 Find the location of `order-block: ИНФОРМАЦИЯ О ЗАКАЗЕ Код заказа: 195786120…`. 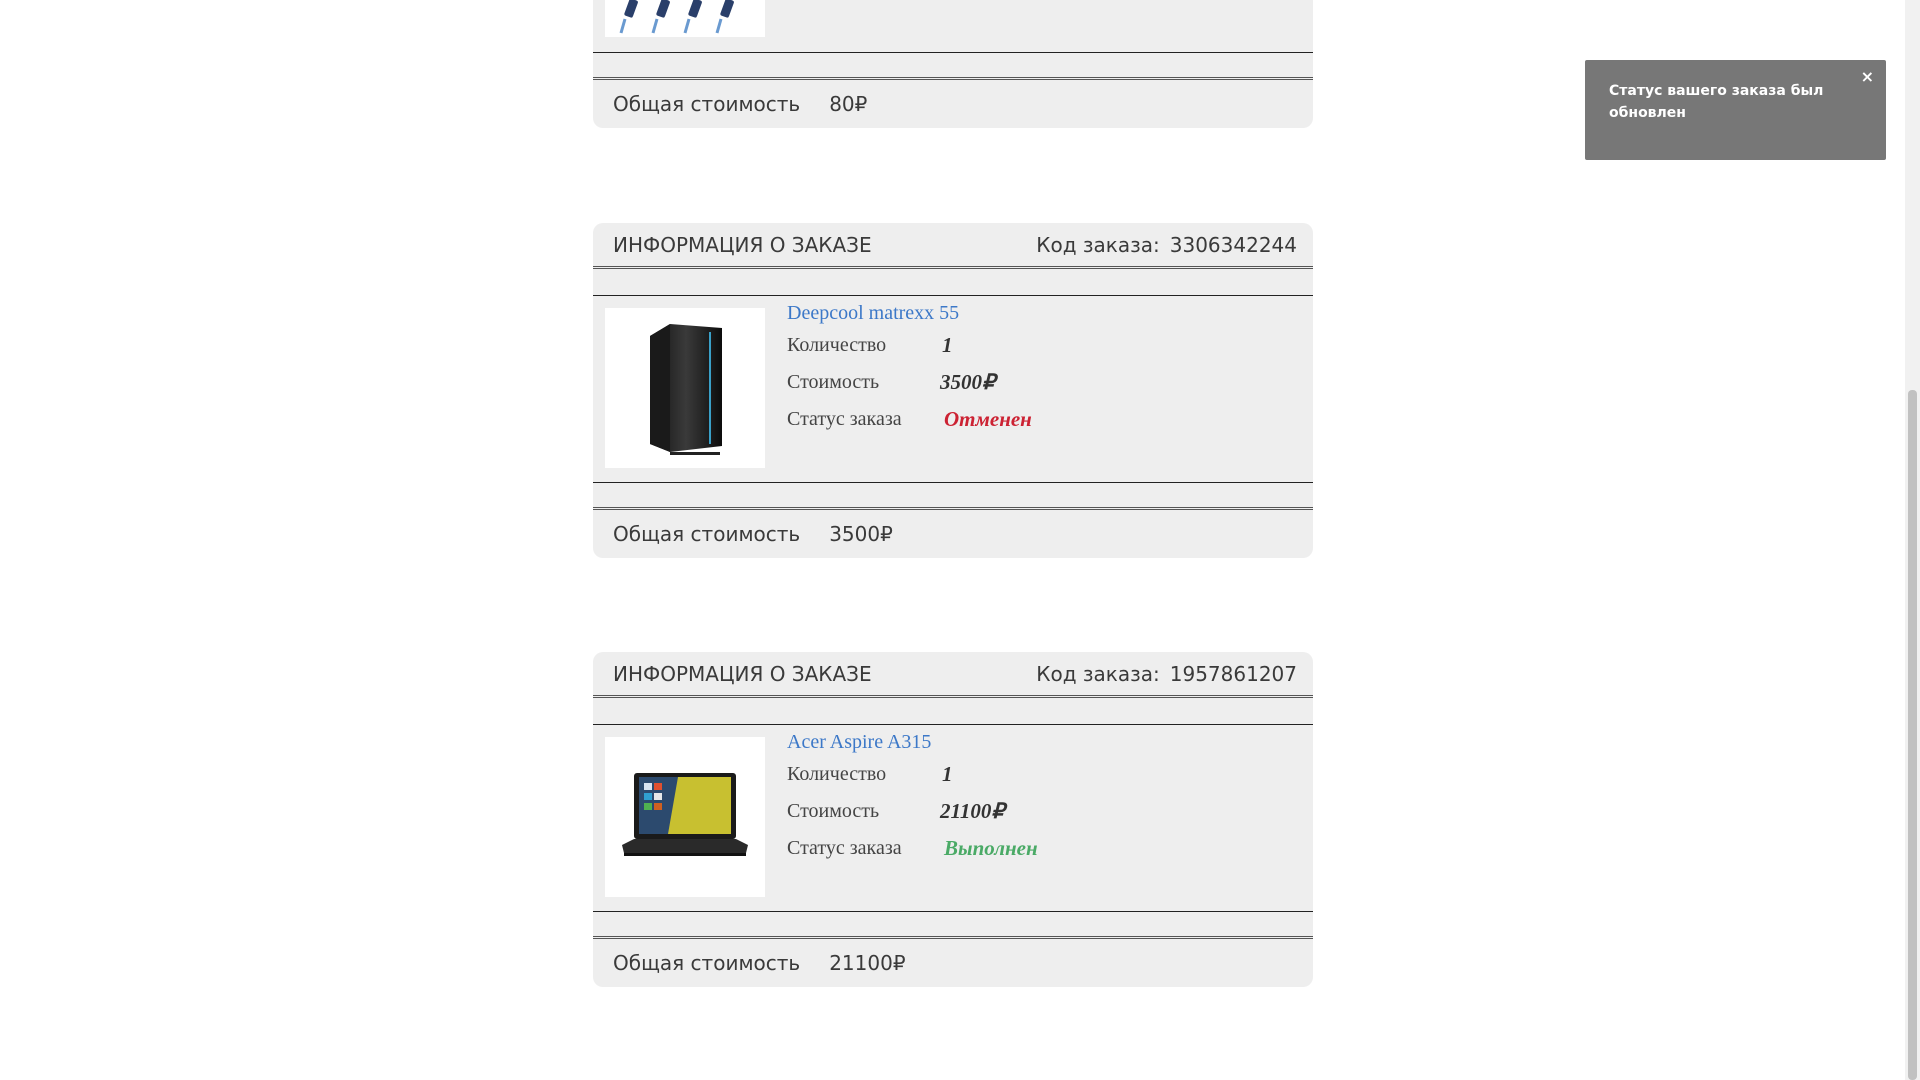

order-block: ИНФОРМАЦИЯ О ЗАКАЗЕ Код заказа: 195786120… is located at coordinates (953, 819).